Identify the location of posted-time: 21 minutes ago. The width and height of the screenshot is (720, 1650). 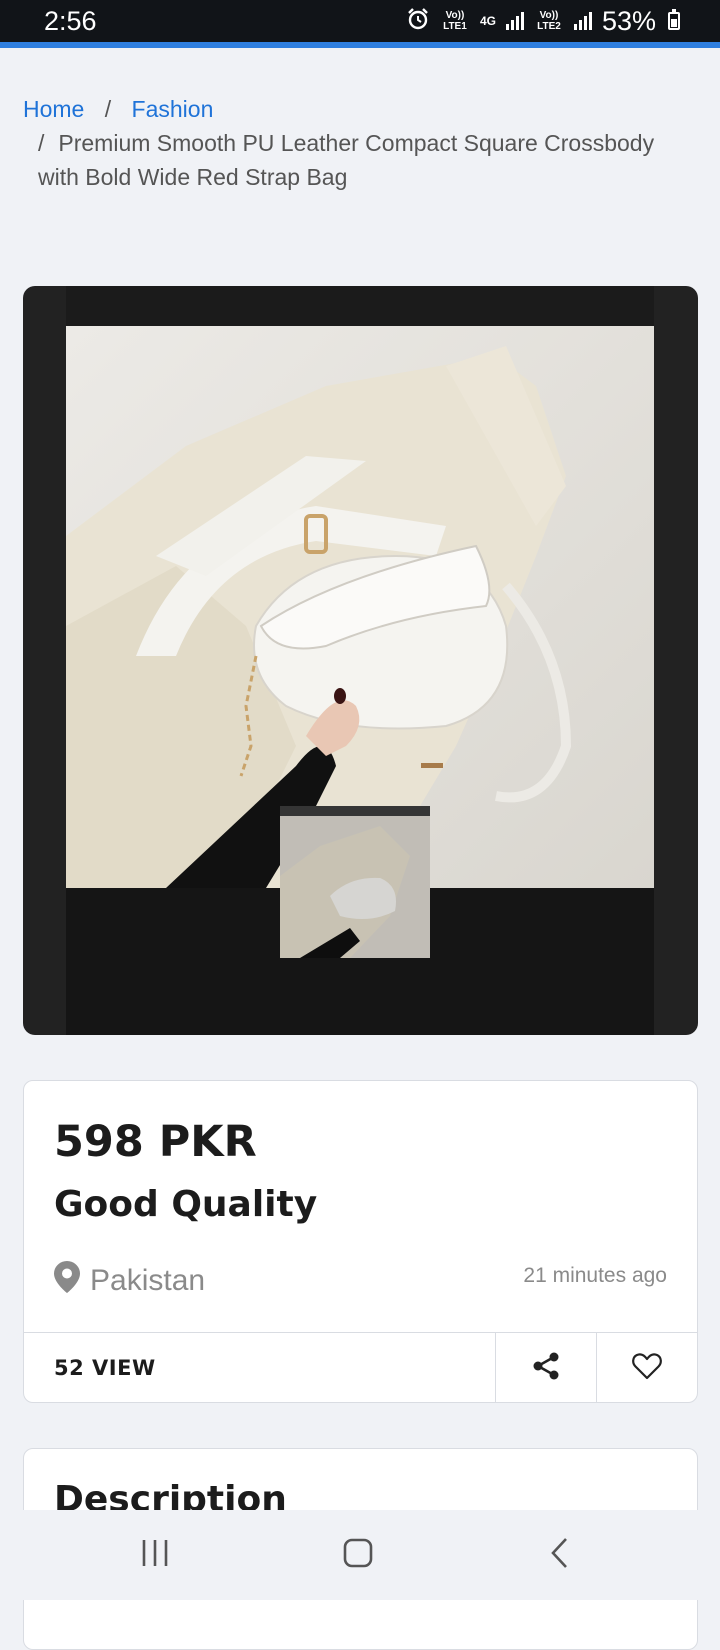
(595, 1275).